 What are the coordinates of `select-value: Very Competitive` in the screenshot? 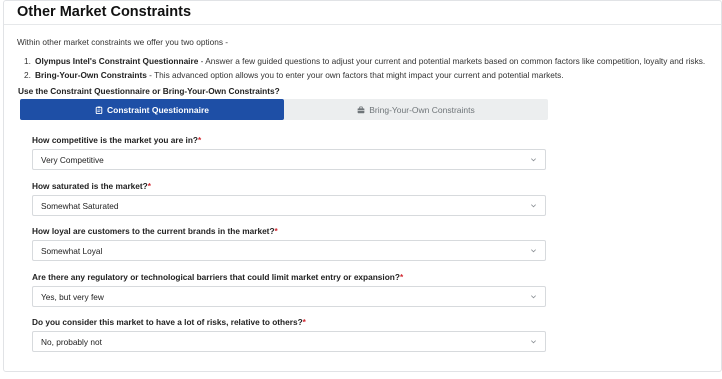 It's located at (72, 159).